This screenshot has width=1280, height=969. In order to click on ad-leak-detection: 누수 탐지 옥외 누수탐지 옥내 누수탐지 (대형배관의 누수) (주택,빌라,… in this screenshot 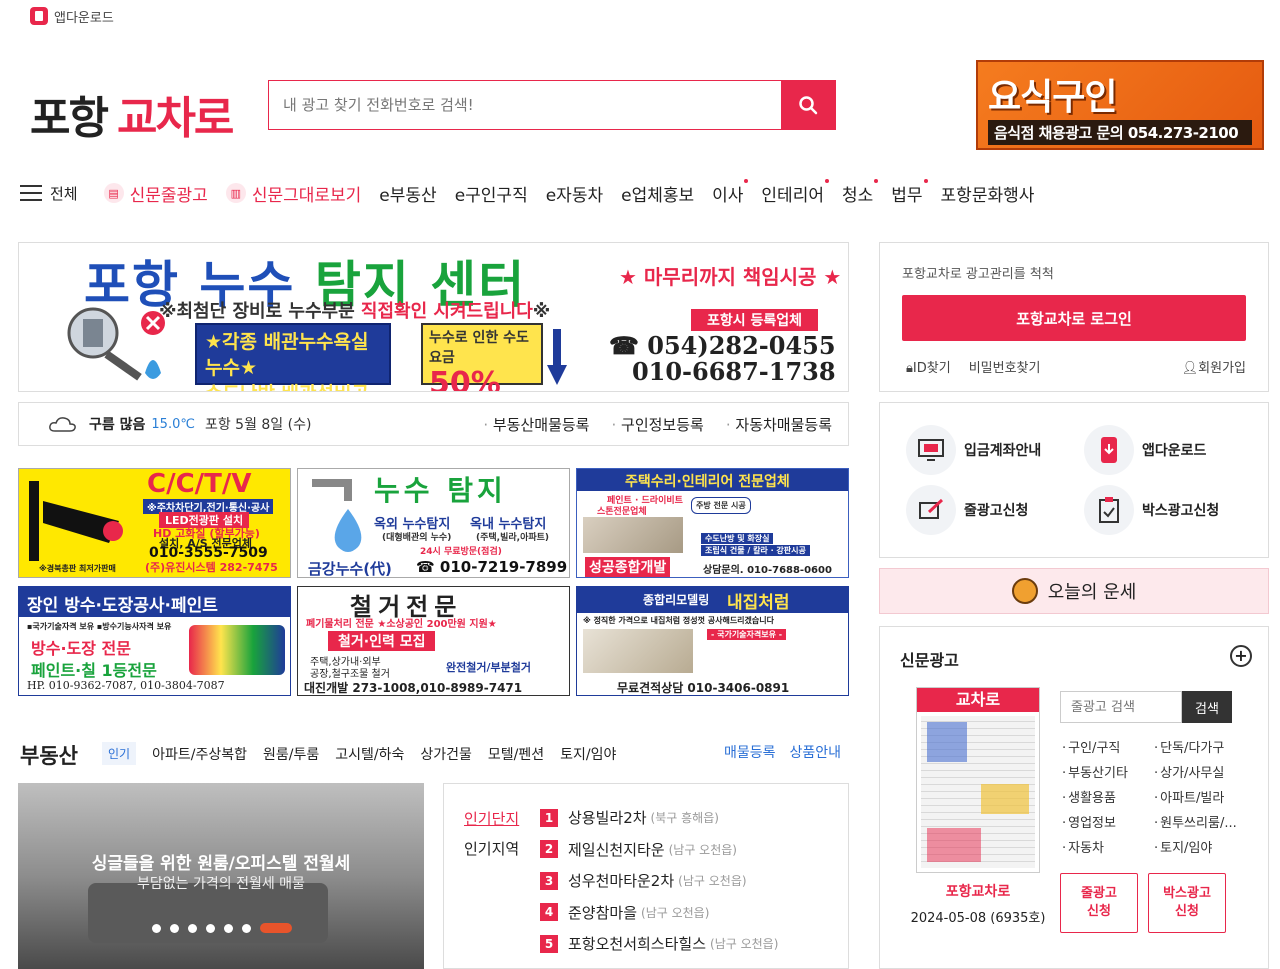, I will do `click(433, 523)`.